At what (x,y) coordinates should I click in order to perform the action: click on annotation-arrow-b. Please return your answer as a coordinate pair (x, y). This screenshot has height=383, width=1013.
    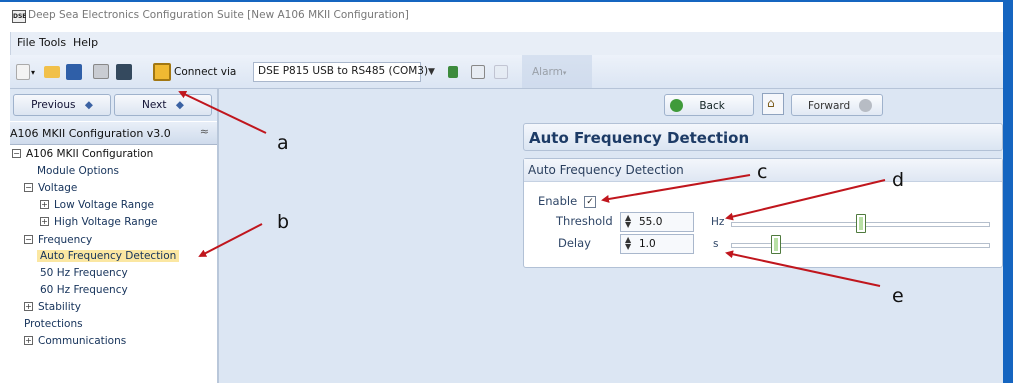
    Looking at the image, I should click on (230, 240).